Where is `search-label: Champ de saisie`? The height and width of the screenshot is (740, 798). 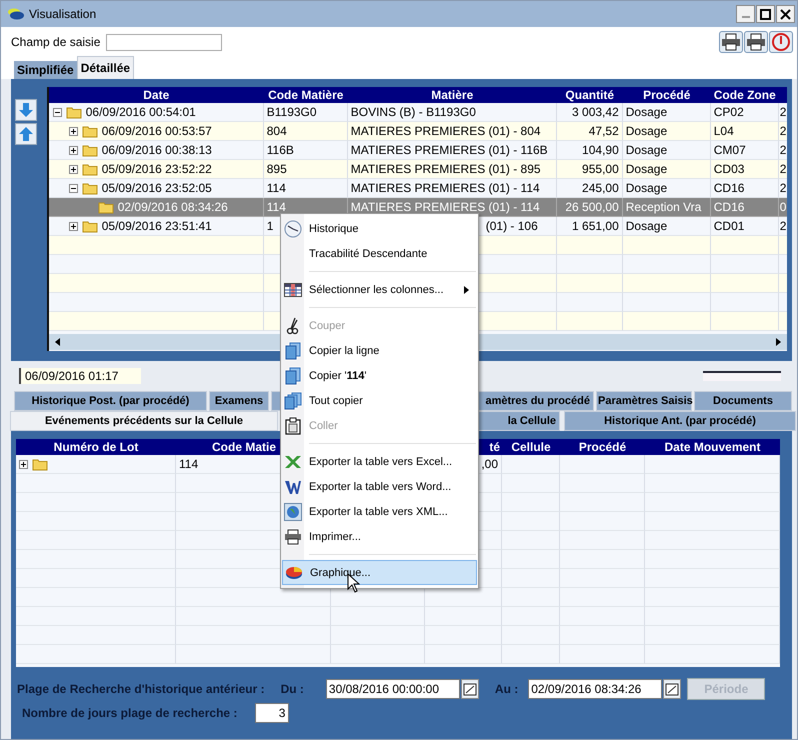 search-label: Champ de saisie is located at coordinates (55, 42).